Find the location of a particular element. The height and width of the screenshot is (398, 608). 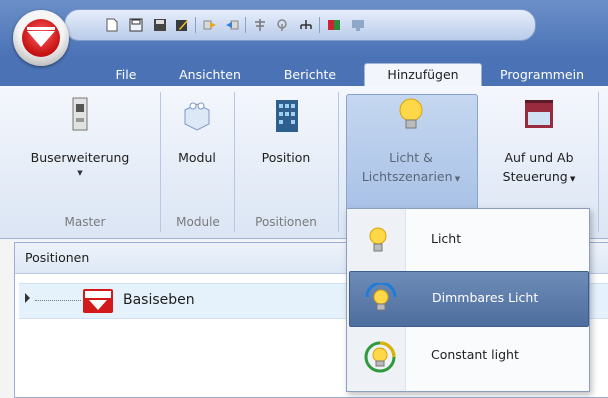

modul-label: Modul is located at coordinates (197, 157).